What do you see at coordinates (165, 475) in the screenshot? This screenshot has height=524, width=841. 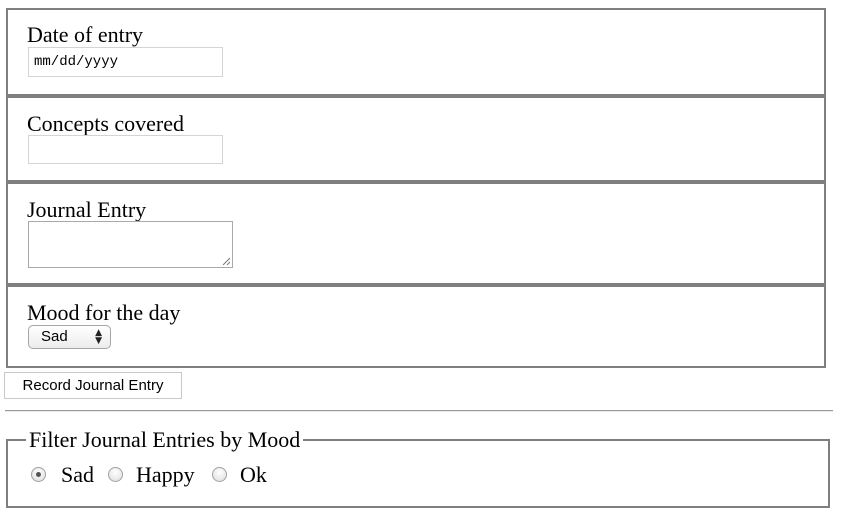 I see `radio-happy-label: Happy` at bounding box center [165, 475].